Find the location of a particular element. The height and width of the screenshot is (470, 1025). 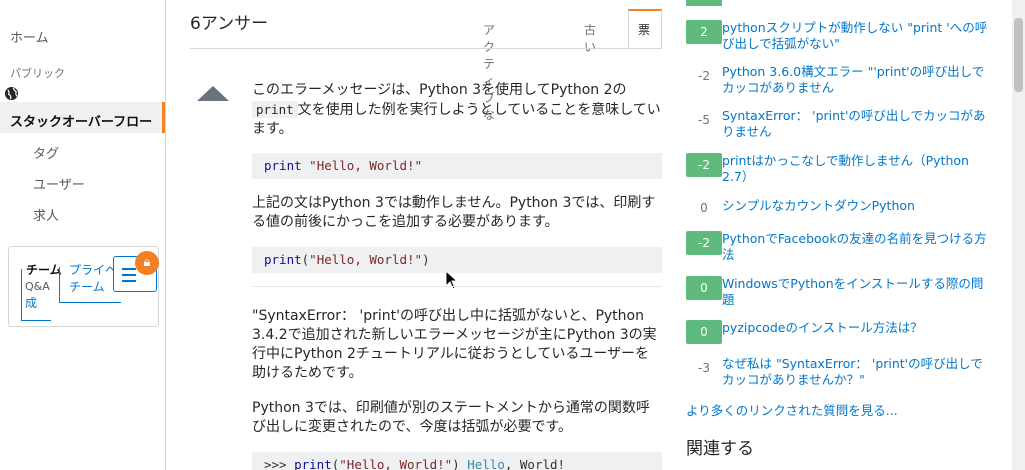

code-prompt: >>> is located at coordinates (279, 463).